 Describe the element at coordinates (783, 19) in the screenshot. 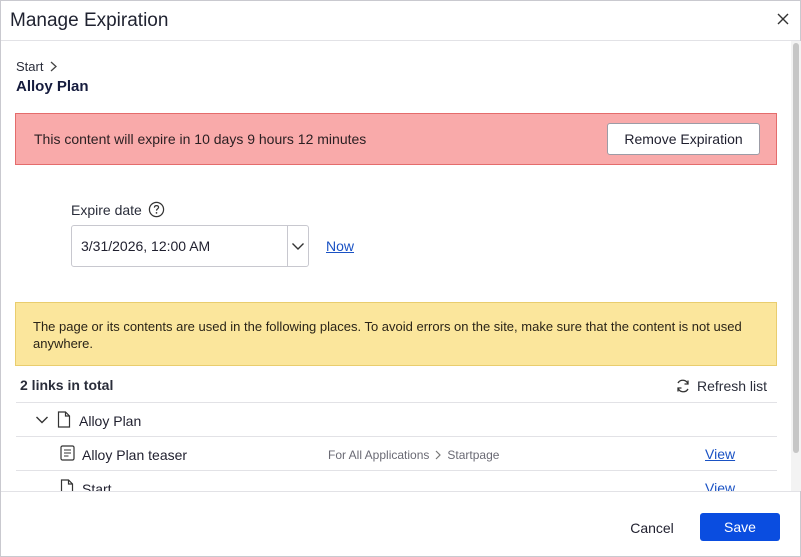

I see `close-icon` at that location.